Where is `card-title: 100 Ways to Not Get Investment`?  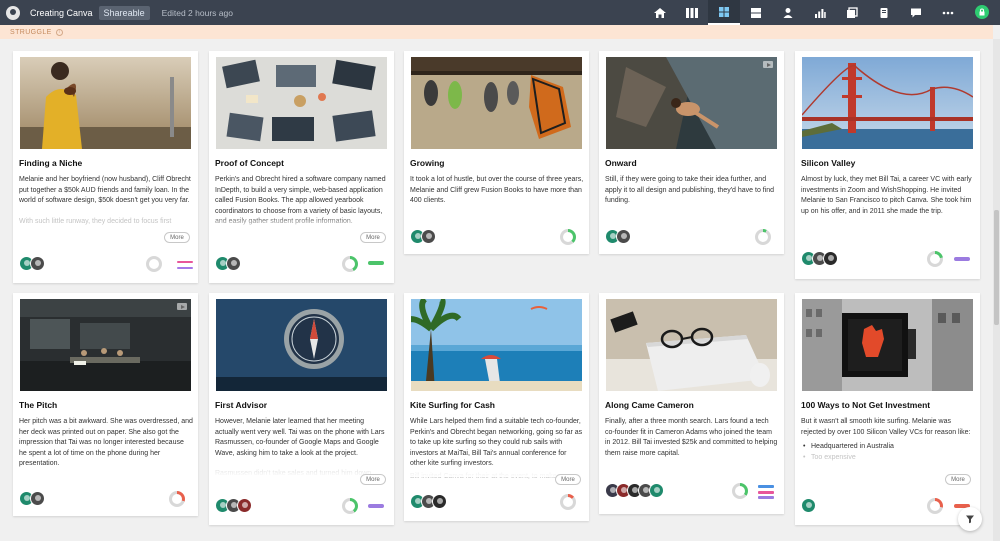
card-title: 100 Ways to Not Get Investment is located at coordinates (865, 405).